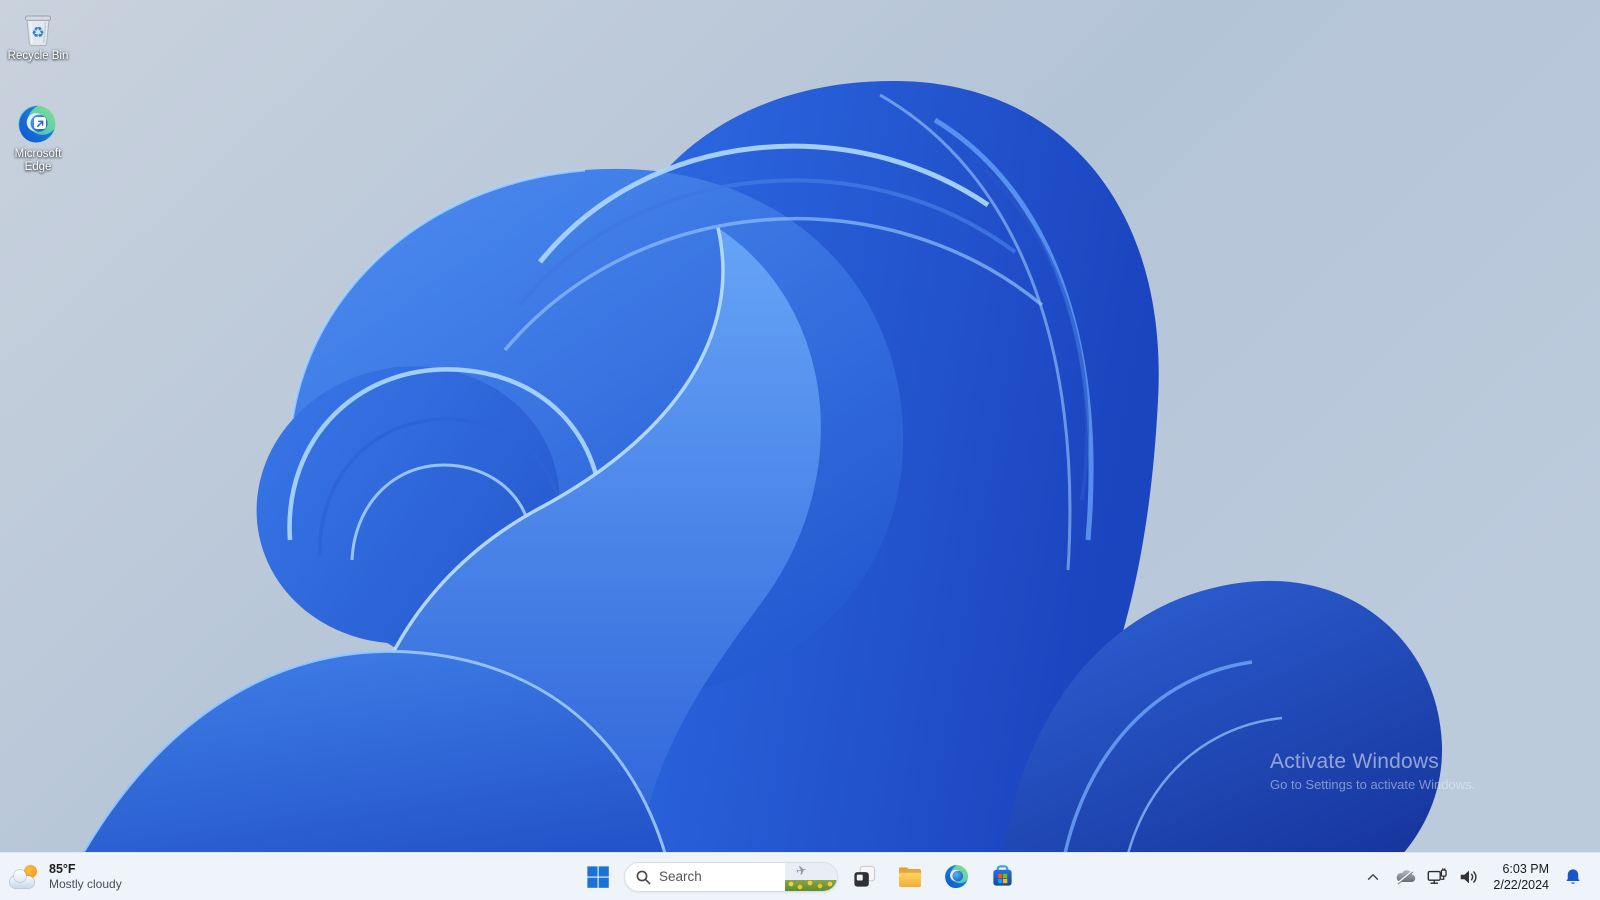  What do you see at coordinates (38, 160) in the screenshot?
I see `desktop-icon-label: Microsoft Edge` at bounding box center [38, 160].